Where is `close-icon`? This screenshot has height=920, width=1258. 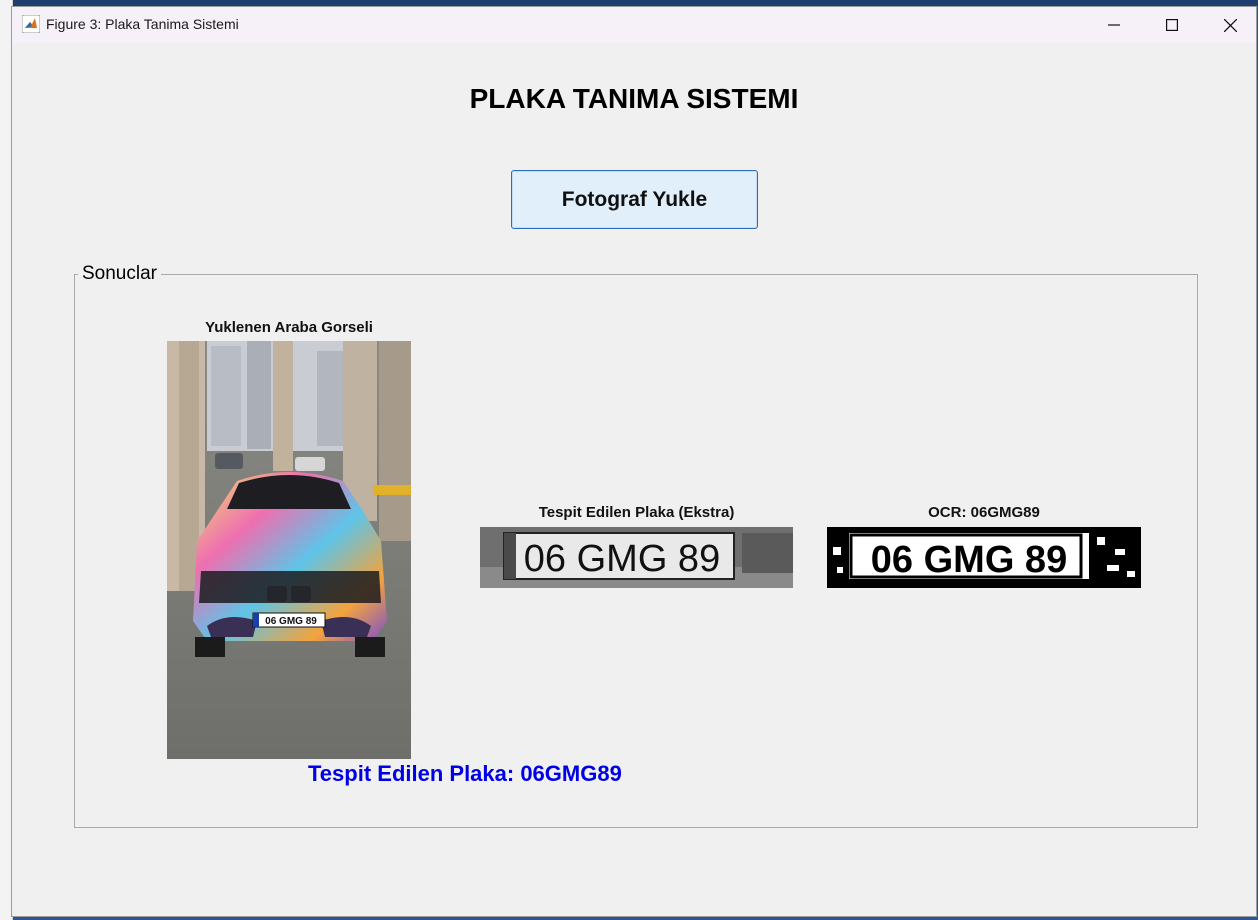 close-icon is located at coordinates (1230, 25).